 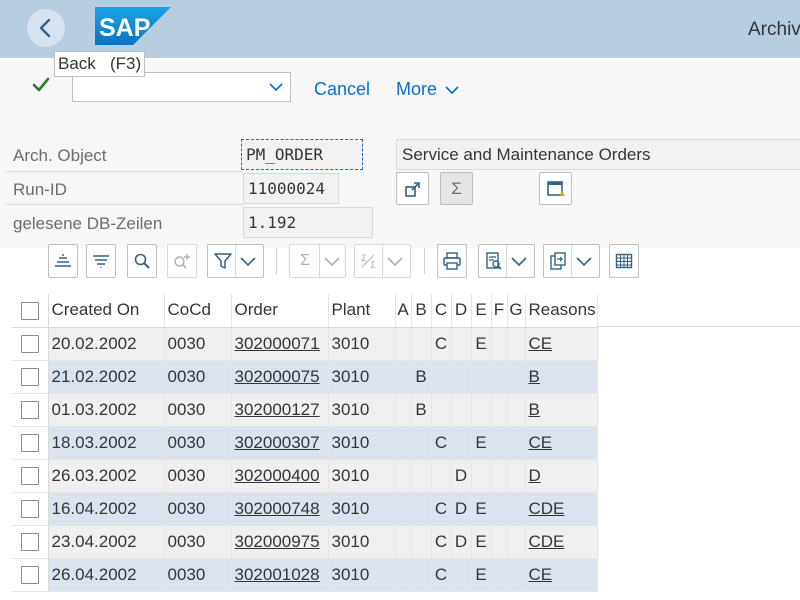 What do you see at coordinates (277, 442) in the screenshot?
I see `order-link: 302000307` at bounding box center [277, 442].